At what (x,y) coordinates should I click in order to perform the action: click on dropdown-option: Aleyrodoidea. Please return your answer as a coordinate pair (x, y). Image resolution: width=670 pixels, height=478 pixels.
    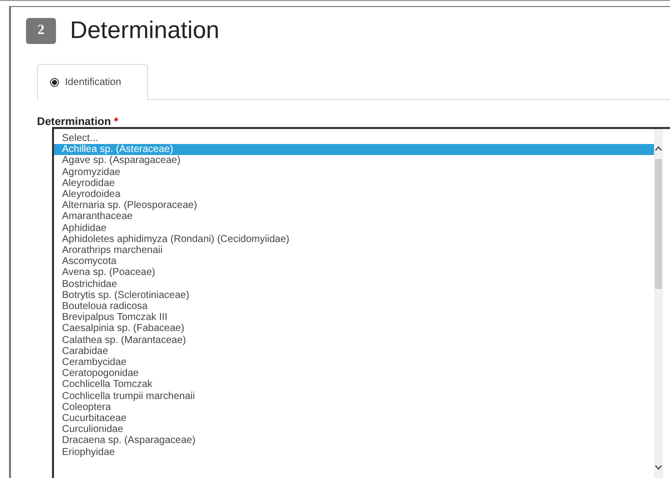
    Looking at the image, I should click on (354, 194).